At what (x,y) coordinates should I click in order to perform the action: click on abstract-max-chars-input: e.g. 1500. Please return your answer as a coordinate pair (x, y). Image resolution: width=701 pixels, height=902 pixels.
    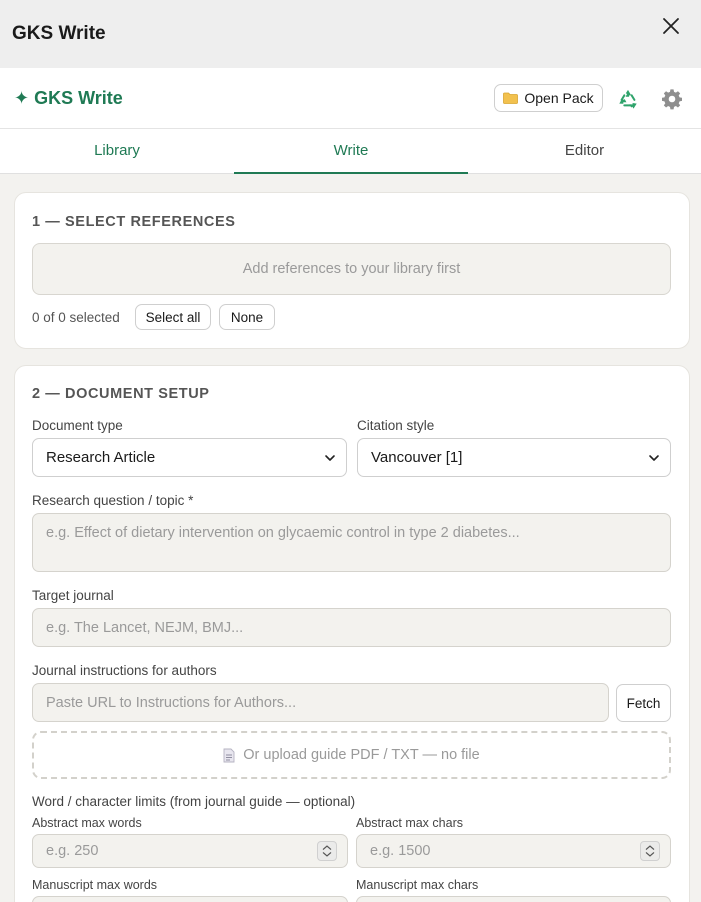
    Looking at the image, I should click on (513, 851).